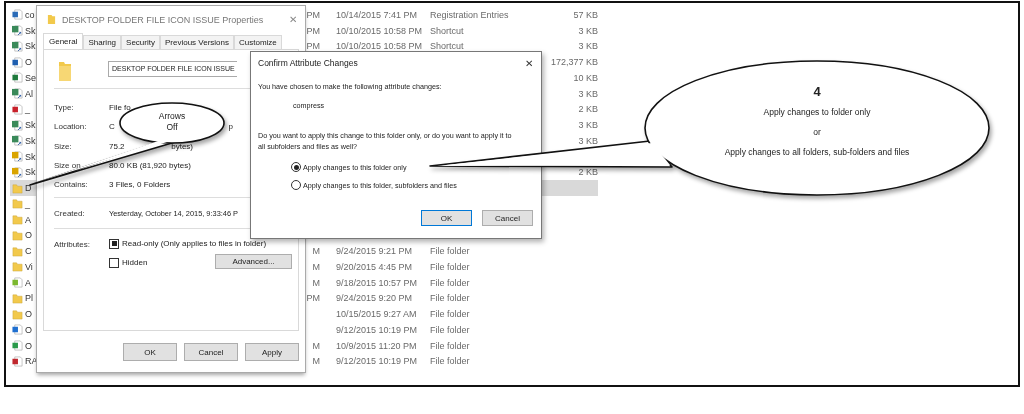  Describe the element at coordinates (72, 244) in the screenshot. I see `property-label: Attributes:` at that location.